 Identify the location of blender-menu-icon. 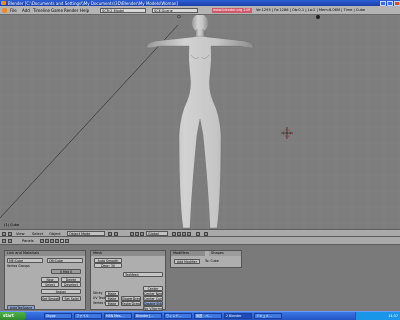
(4, 10).